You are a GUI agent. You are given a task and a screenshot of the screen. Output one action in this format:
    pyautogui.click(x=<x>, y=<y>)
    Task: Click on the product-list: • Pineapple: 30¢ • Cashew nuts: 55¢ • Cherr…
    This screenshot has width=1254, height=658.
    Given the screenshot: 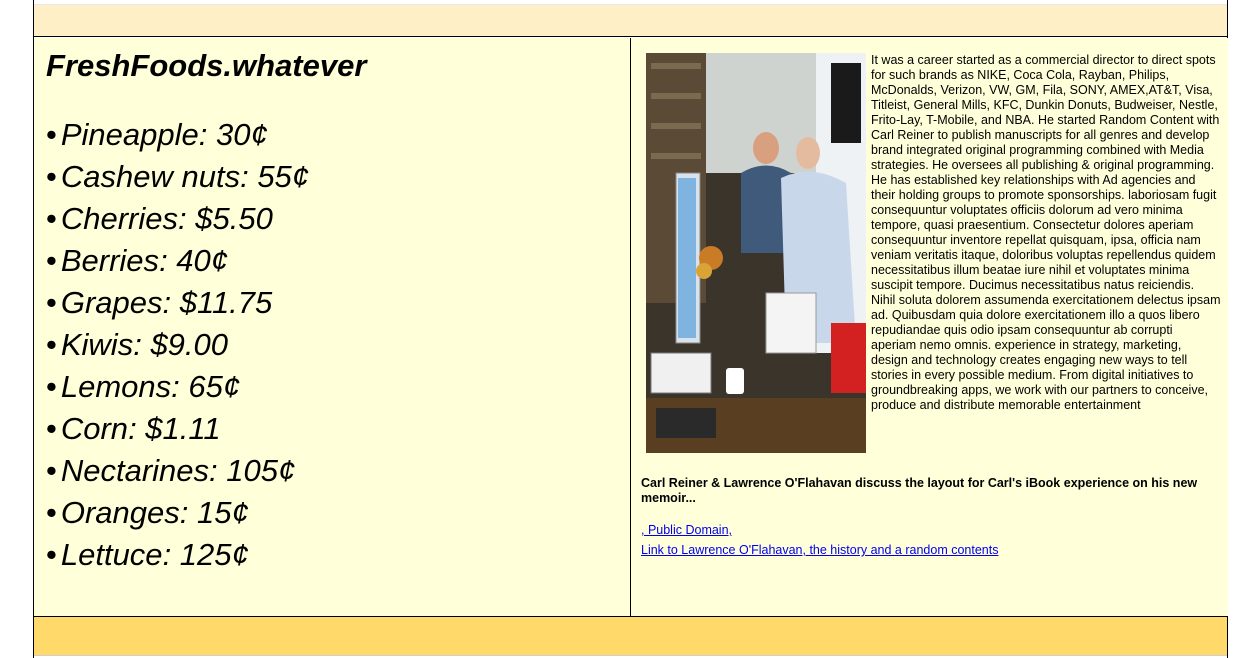 What is the action you would take?
    pyautogui.click(x=177, y=345)
    